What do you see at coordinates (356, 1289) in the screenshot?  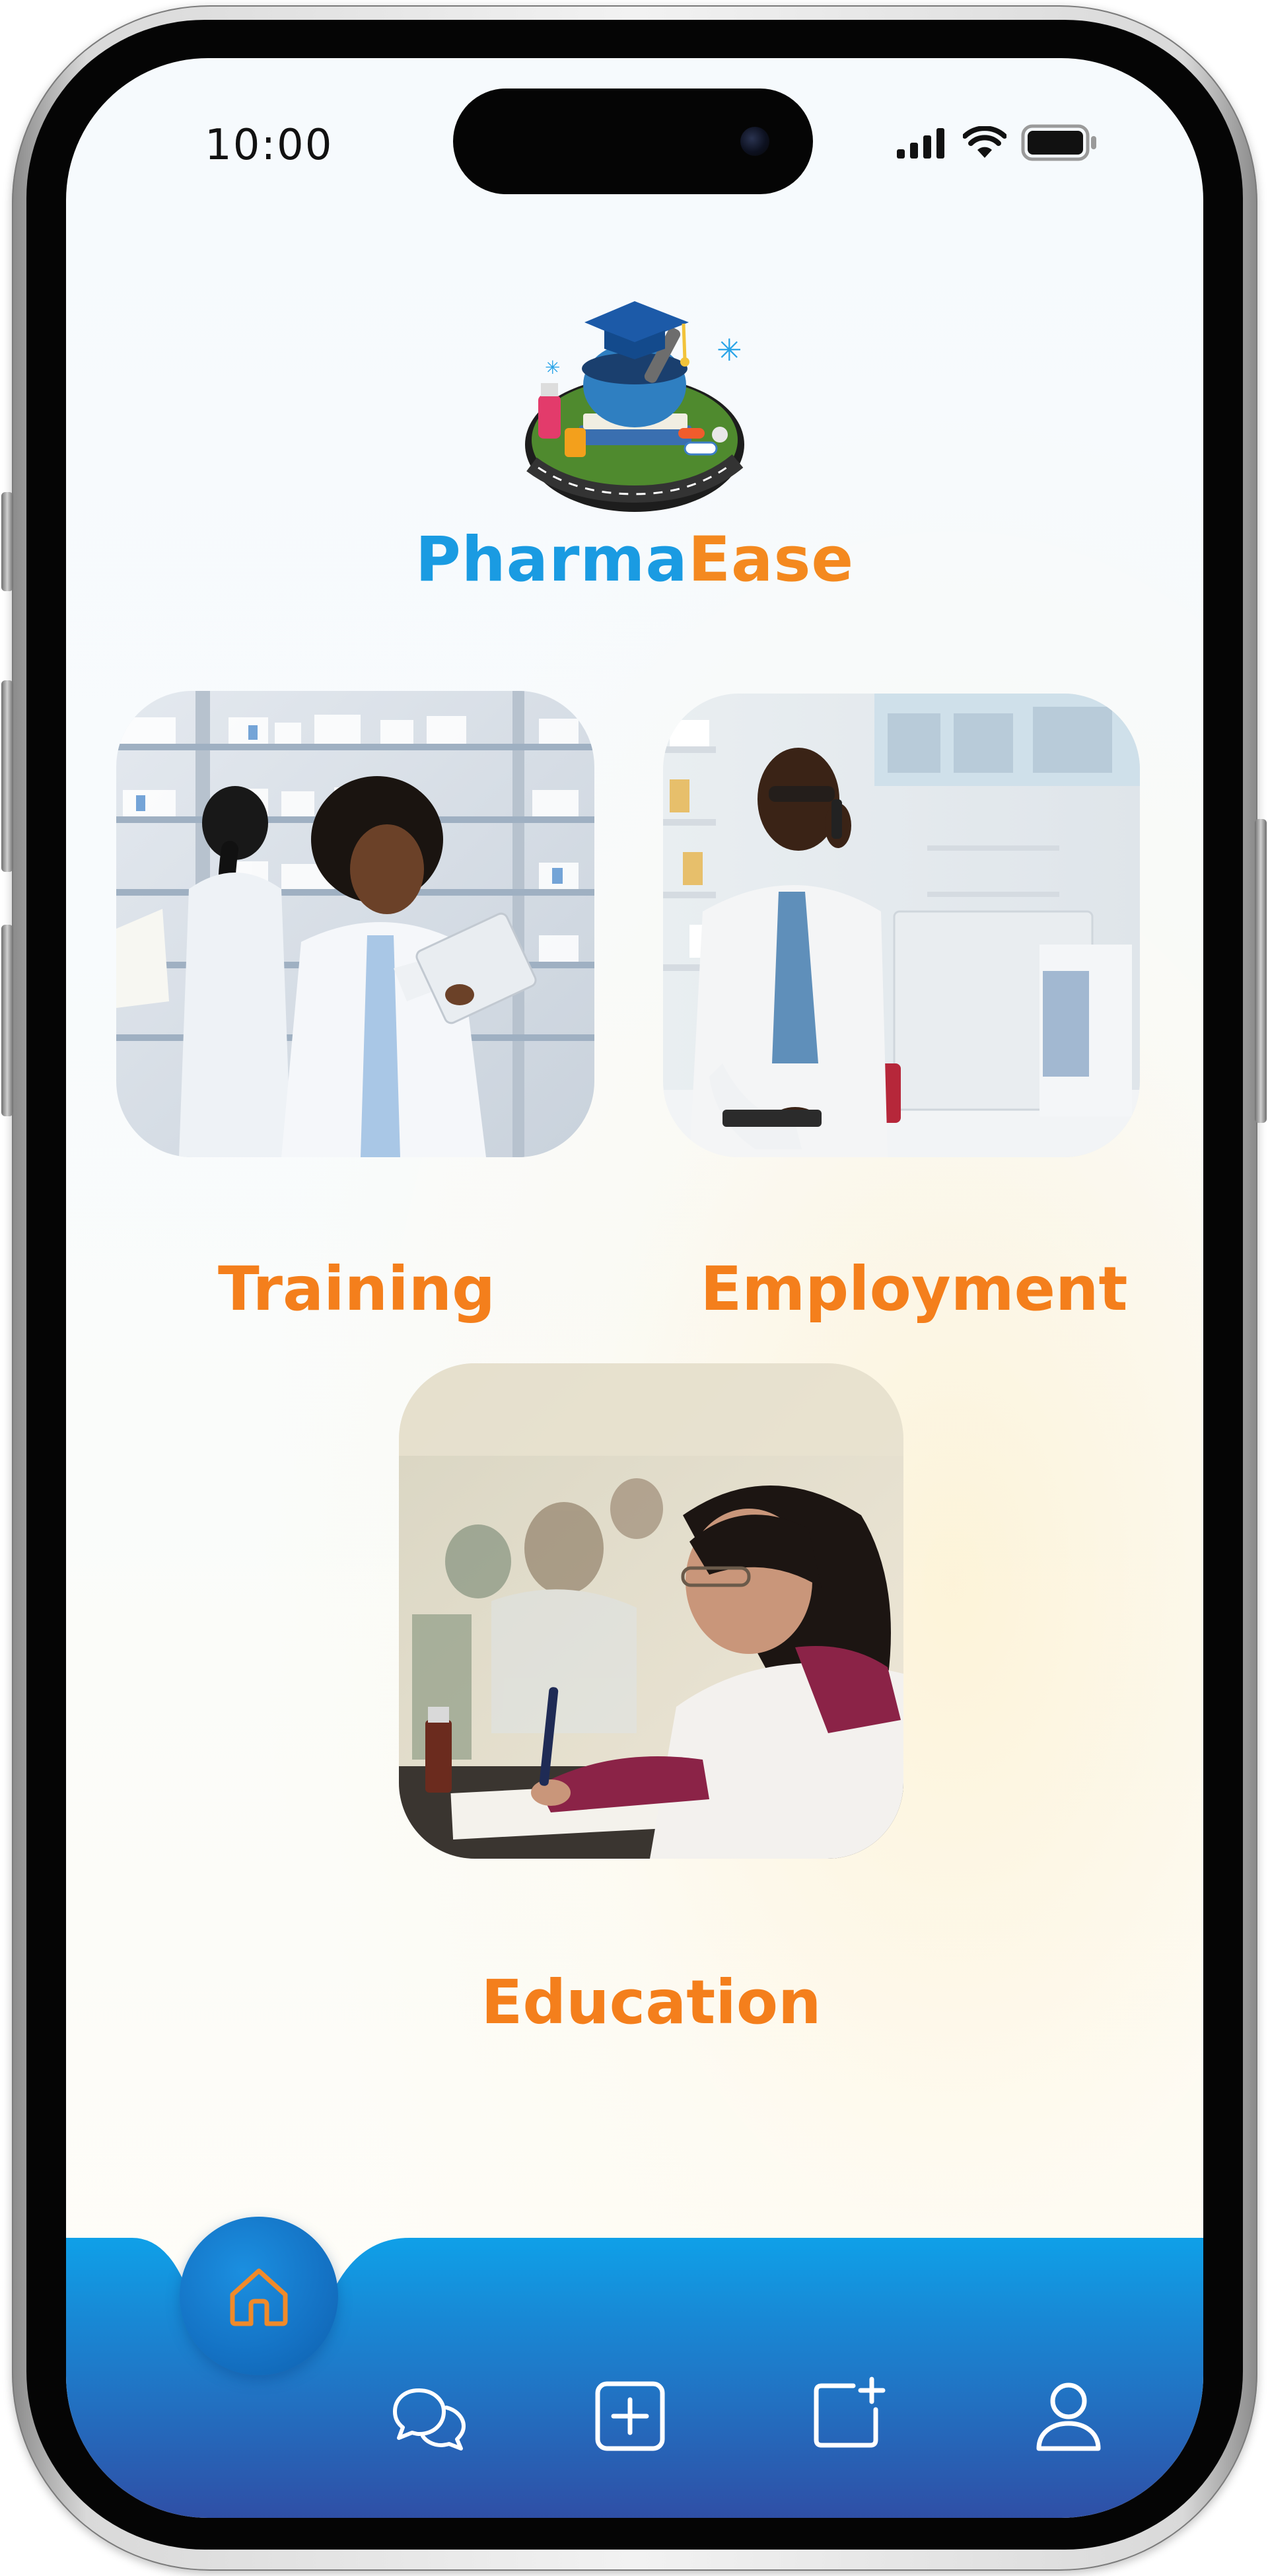 I see `training-label: Training` at bounding box center [356, 1289].